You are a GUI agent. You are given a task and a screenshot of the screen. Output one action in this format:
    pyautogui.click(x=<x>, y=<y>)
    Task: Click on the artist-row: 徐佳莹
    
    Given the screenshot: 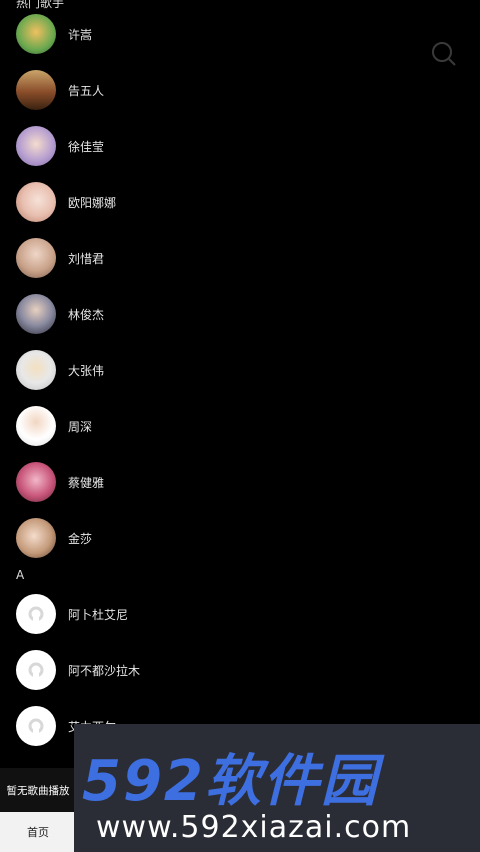 What is the action you would take?
    pyautogui.click(x=226, y=146)
    